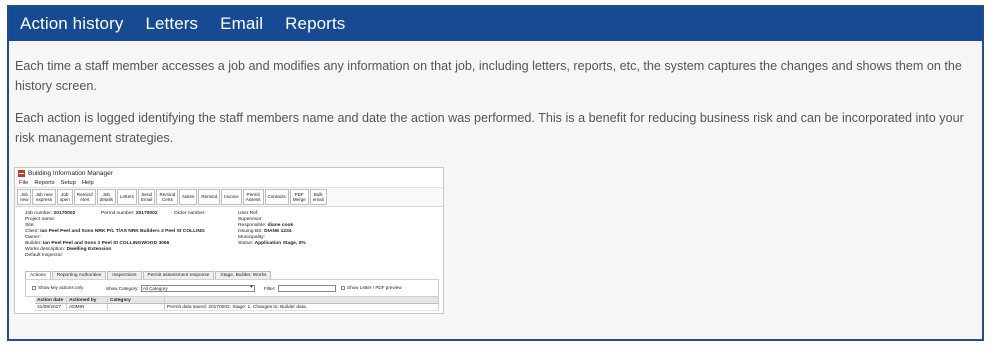 This screenshot has height=356, width=1000. What do you see at coordinates (197, 288) in the screenshot?
I see `category-select: All Category` at bounding box center [197, 288].